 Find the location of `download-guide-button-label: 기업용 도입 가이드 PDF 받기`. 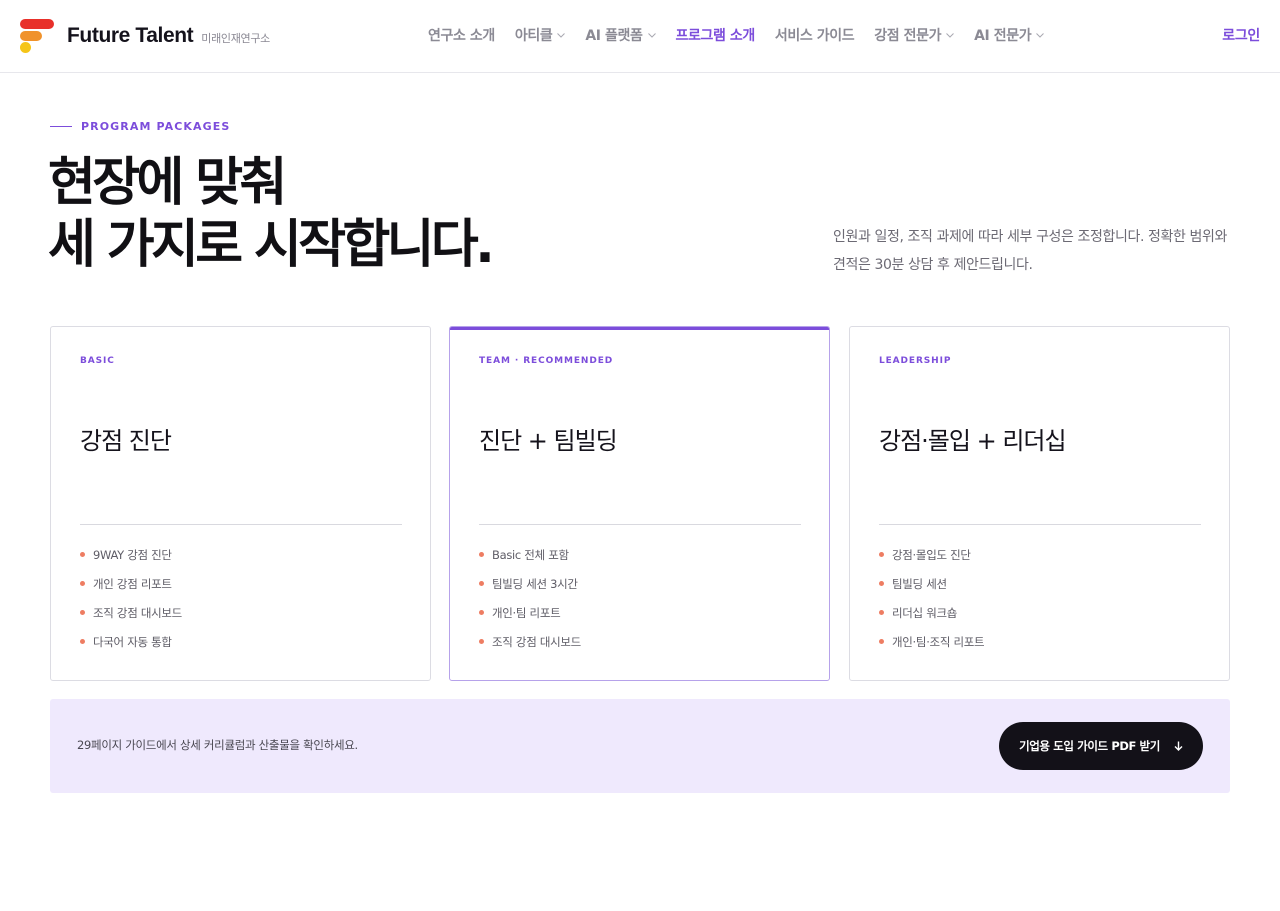

download-guide-button-label: 기업용 도입 가이드 PDF 받기 is located at coordinates (1089, 746).